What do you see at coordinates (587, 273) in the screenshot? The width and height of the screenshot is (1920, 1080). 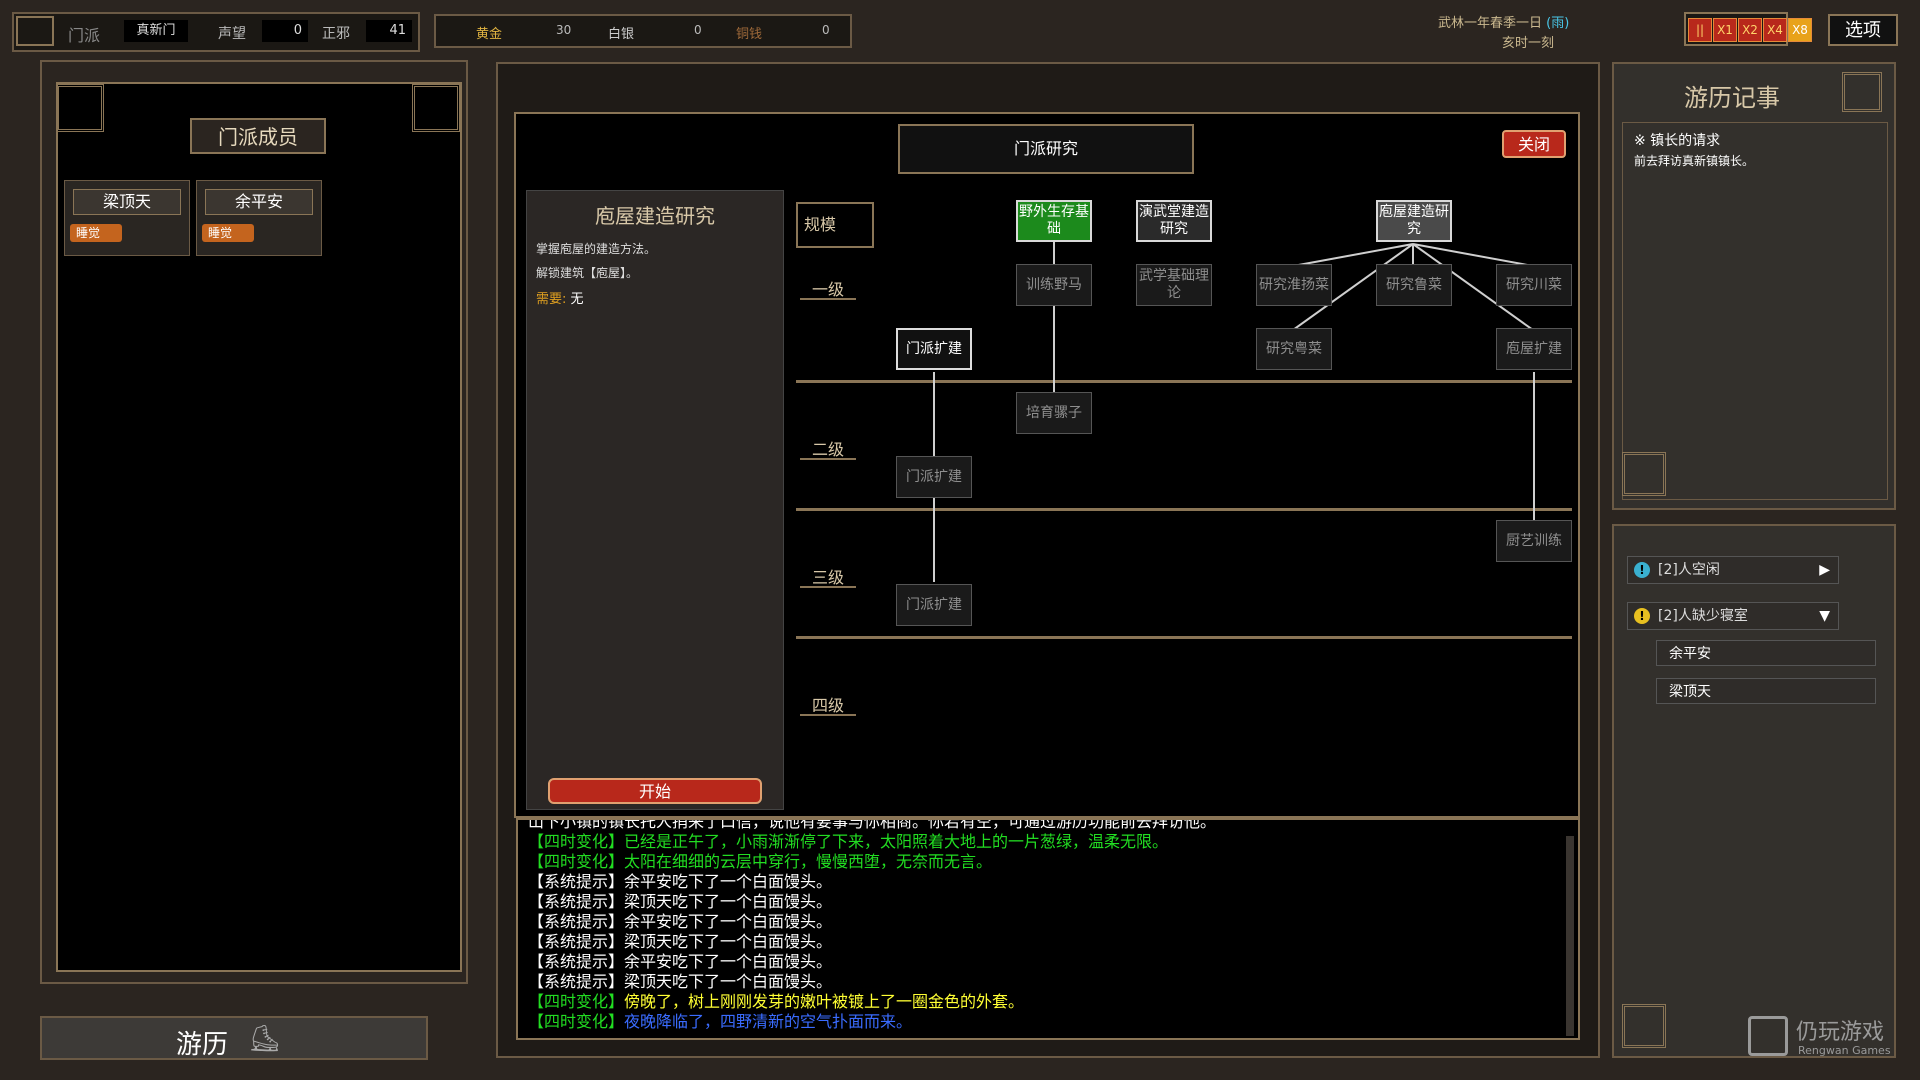 I see `detail-desc-2: 解锁建筑【庖屋】。` at bounding box center [587, 273].